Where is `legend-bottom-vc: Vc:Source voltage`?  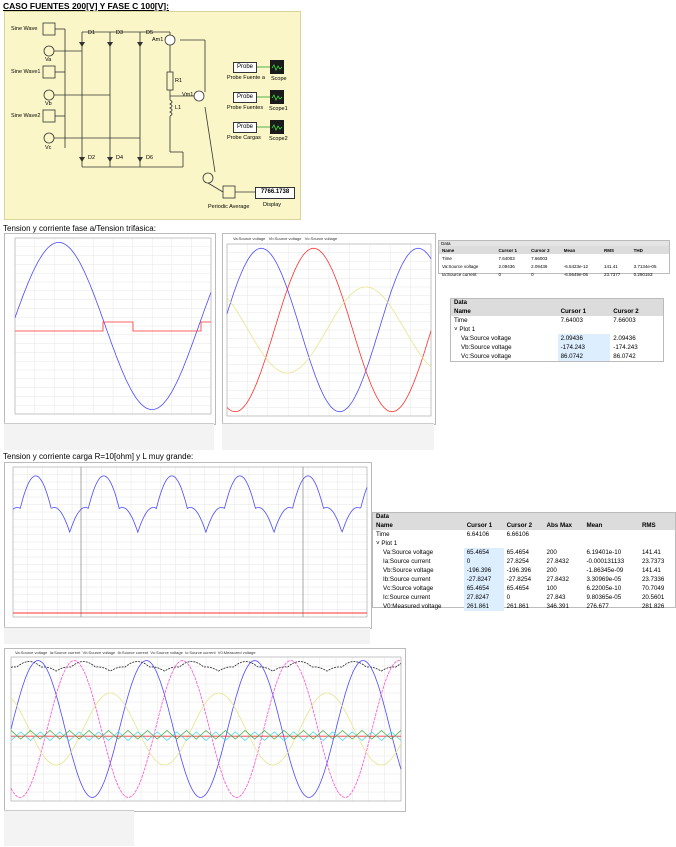 legend-bottom-vc: Vc:Source voltage is located at coordinates (166, 652).